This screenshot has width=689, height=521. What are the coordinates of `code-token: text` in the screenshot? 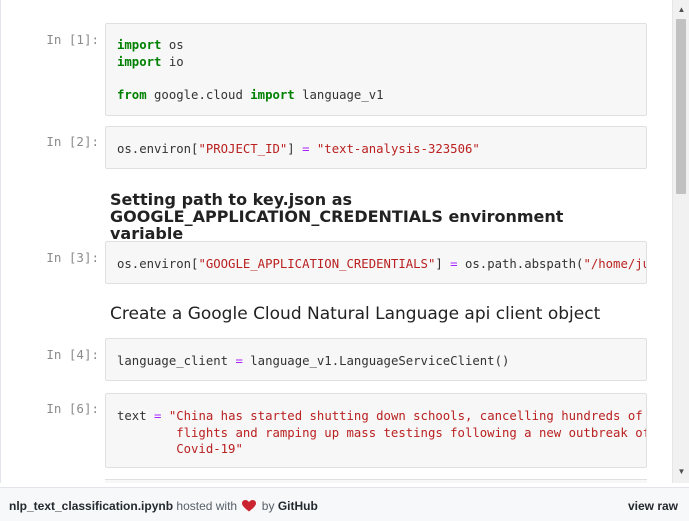 It's located at (136, 416).